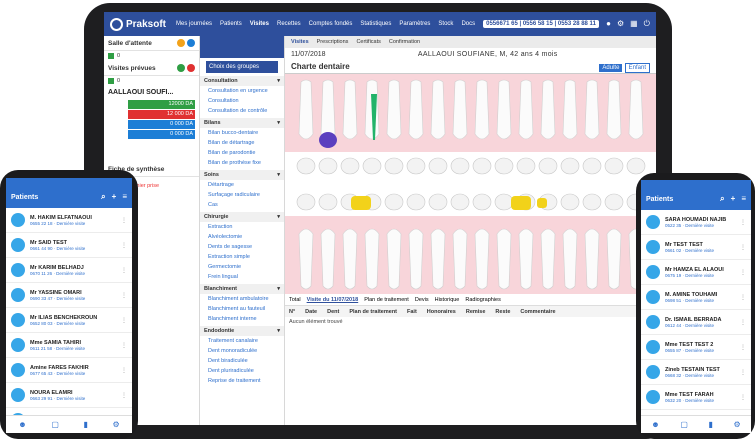 The height and width of the screenshot is (439, 755). I want to click on menu-section-header: Blanchiment ▾, so click(242, 289).